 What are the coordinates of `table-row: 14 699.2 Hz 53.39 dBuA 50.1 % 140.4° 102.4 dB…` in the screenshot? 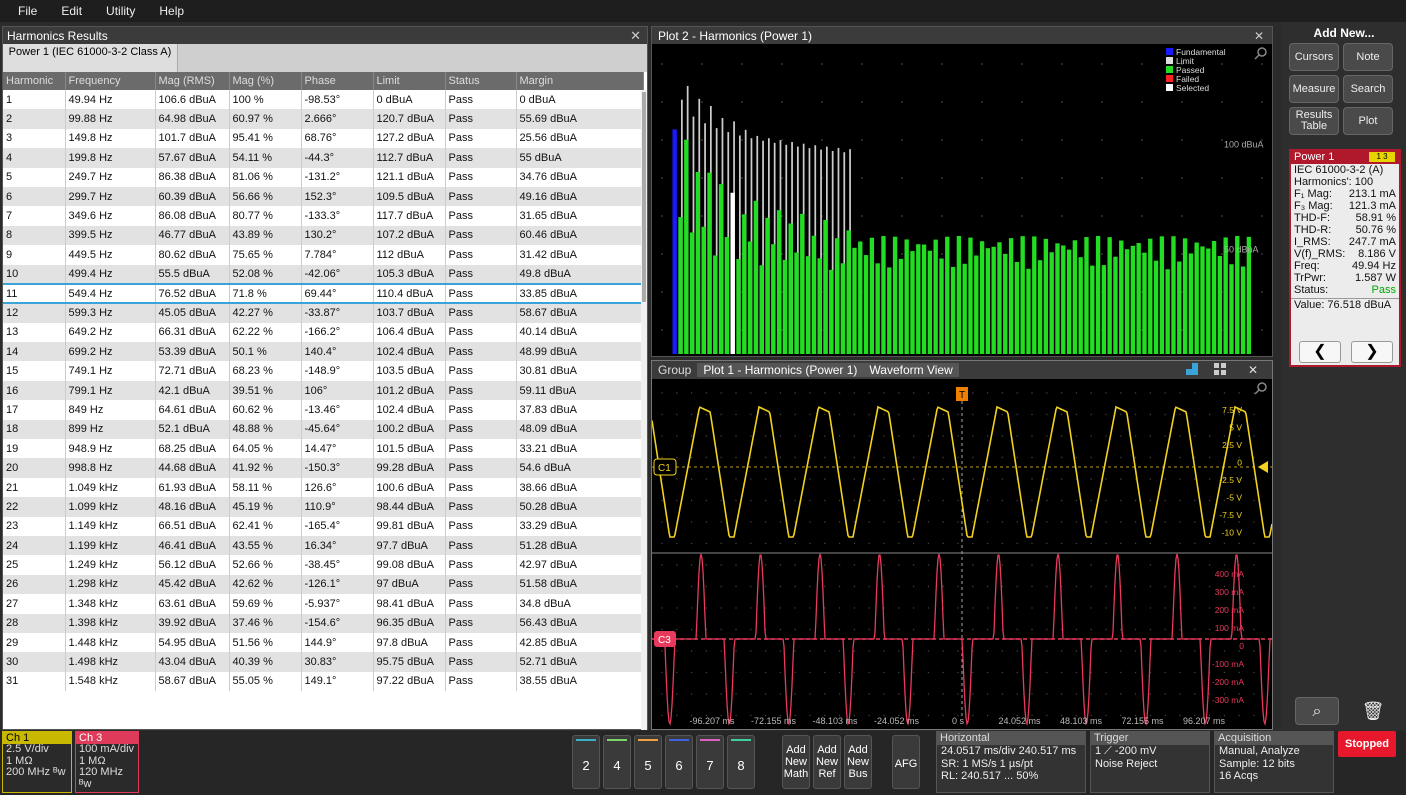 It's located at (323, 352).